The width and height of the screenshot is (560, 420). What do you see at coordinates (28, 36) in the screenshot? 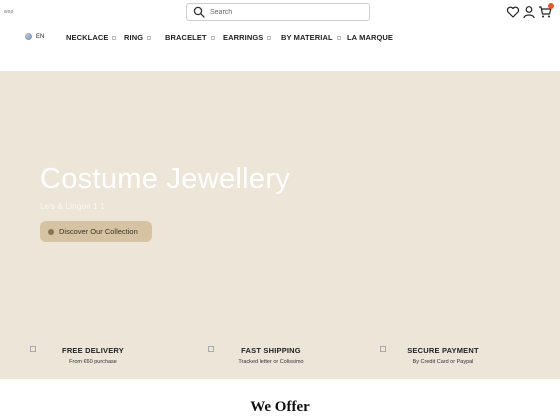
I see `globe-icon` at bounding box center [28, 36].